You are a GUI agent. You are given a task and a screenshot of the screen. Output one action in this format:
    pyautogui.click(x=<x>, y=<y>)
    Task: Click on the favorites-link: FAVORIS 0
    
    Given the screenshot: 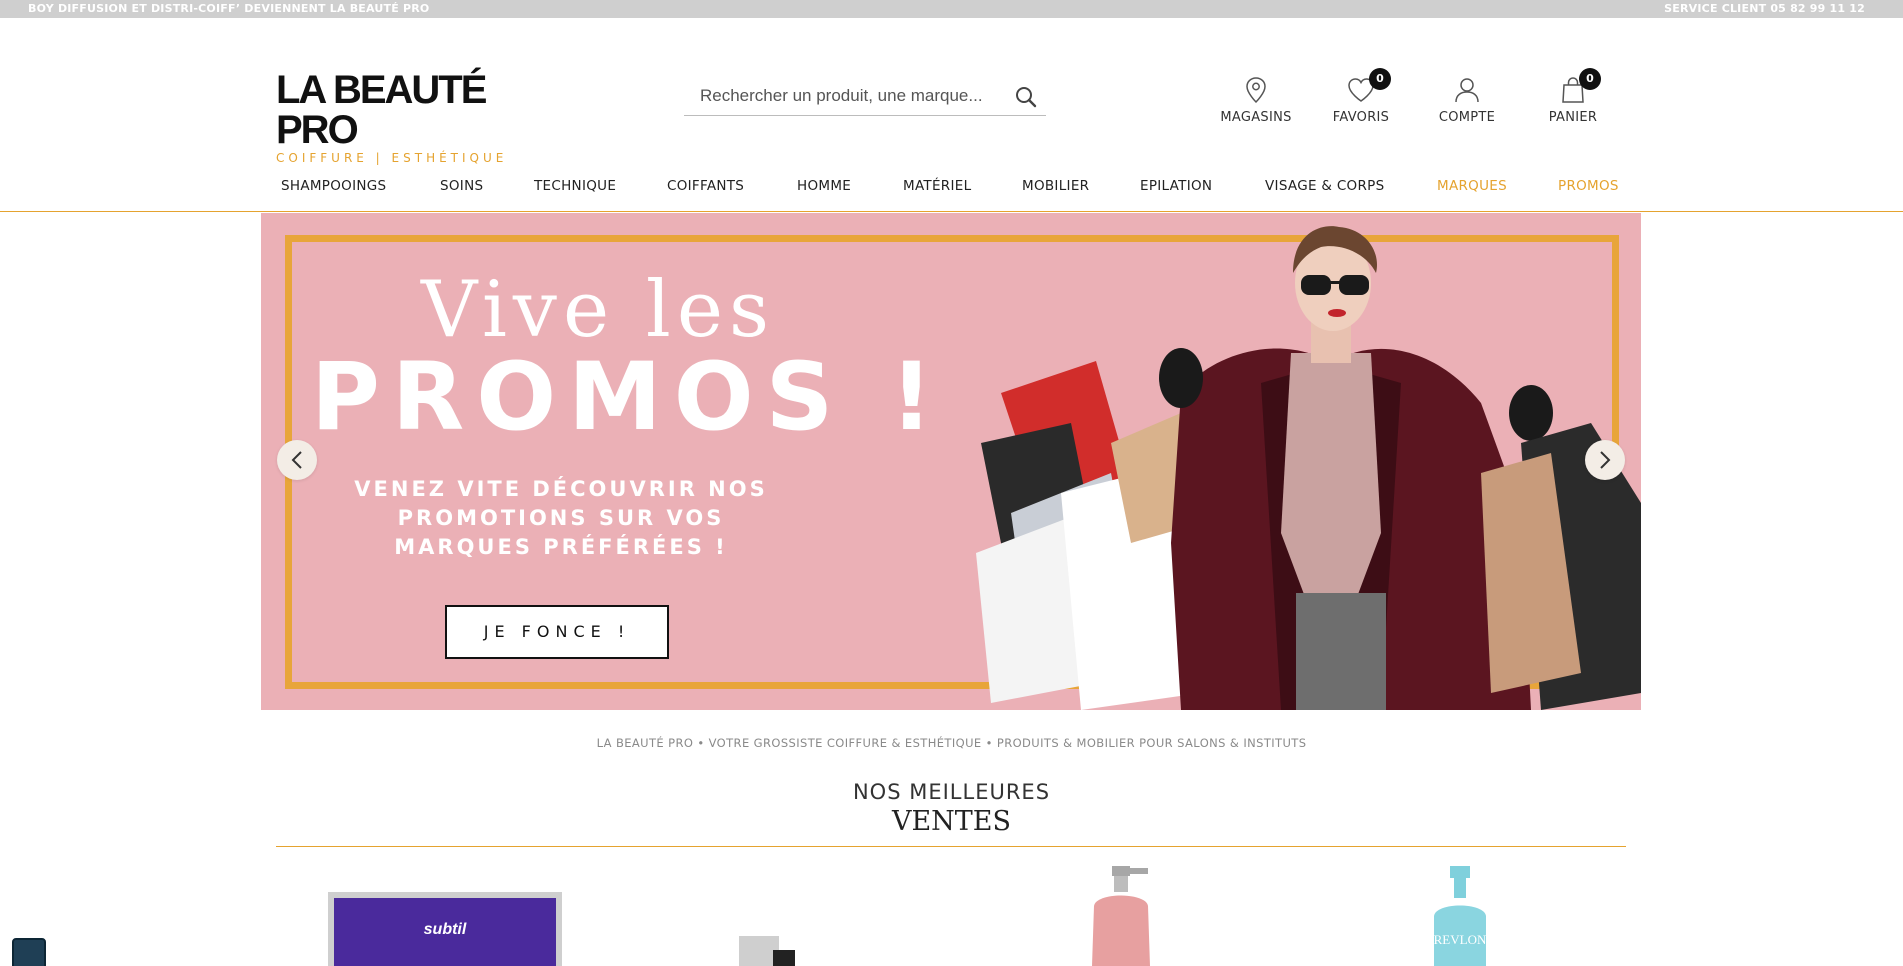 What is the action you would take?
    pyautogui.click(x=1361, y=96)
    